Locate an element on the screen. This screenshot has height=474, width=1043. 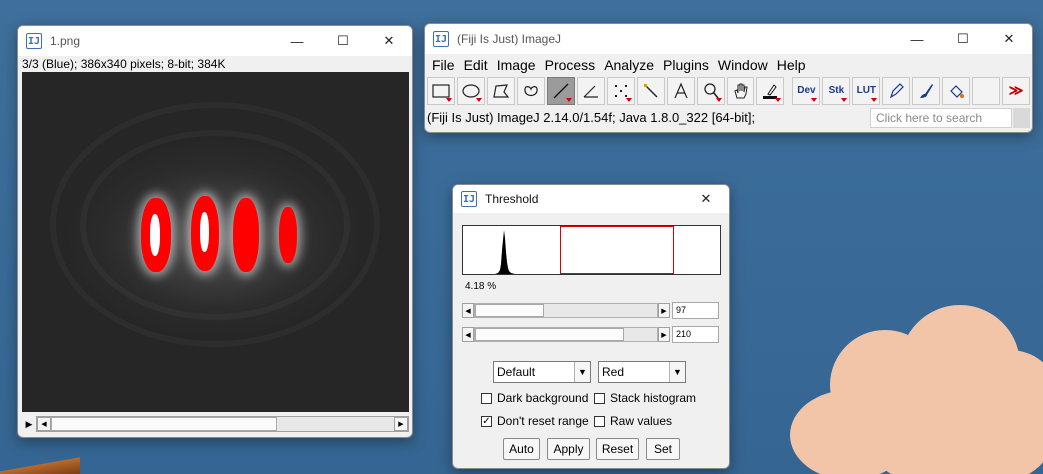
max-value-field: 210 is located at coordinates (695, 334).